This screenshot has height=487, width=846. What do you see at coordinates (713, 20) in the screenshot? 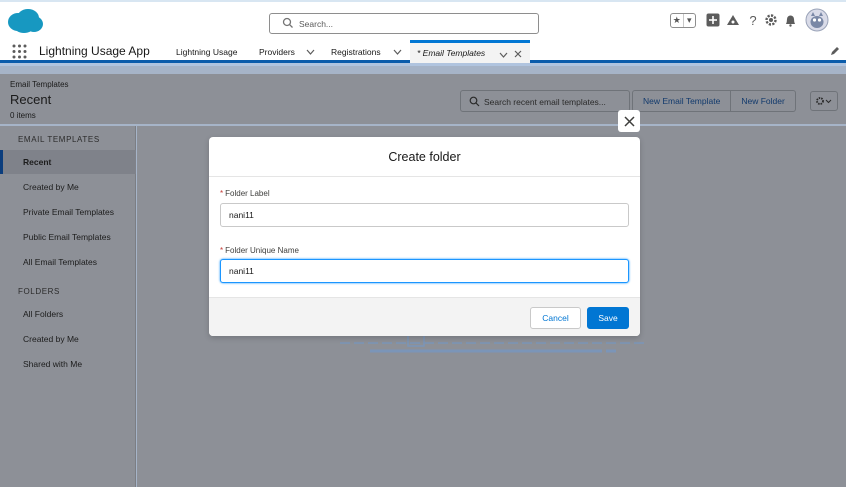
I see `add-icon` at bounding box center [713, 20].